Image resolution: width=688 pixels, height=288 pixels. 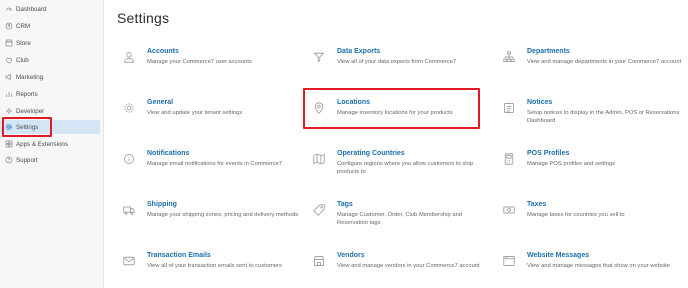 What do you see at coordinates (558, 255) in the screenshot?
I see `tile-title: Website Messages` at bounding box center [558, 255].